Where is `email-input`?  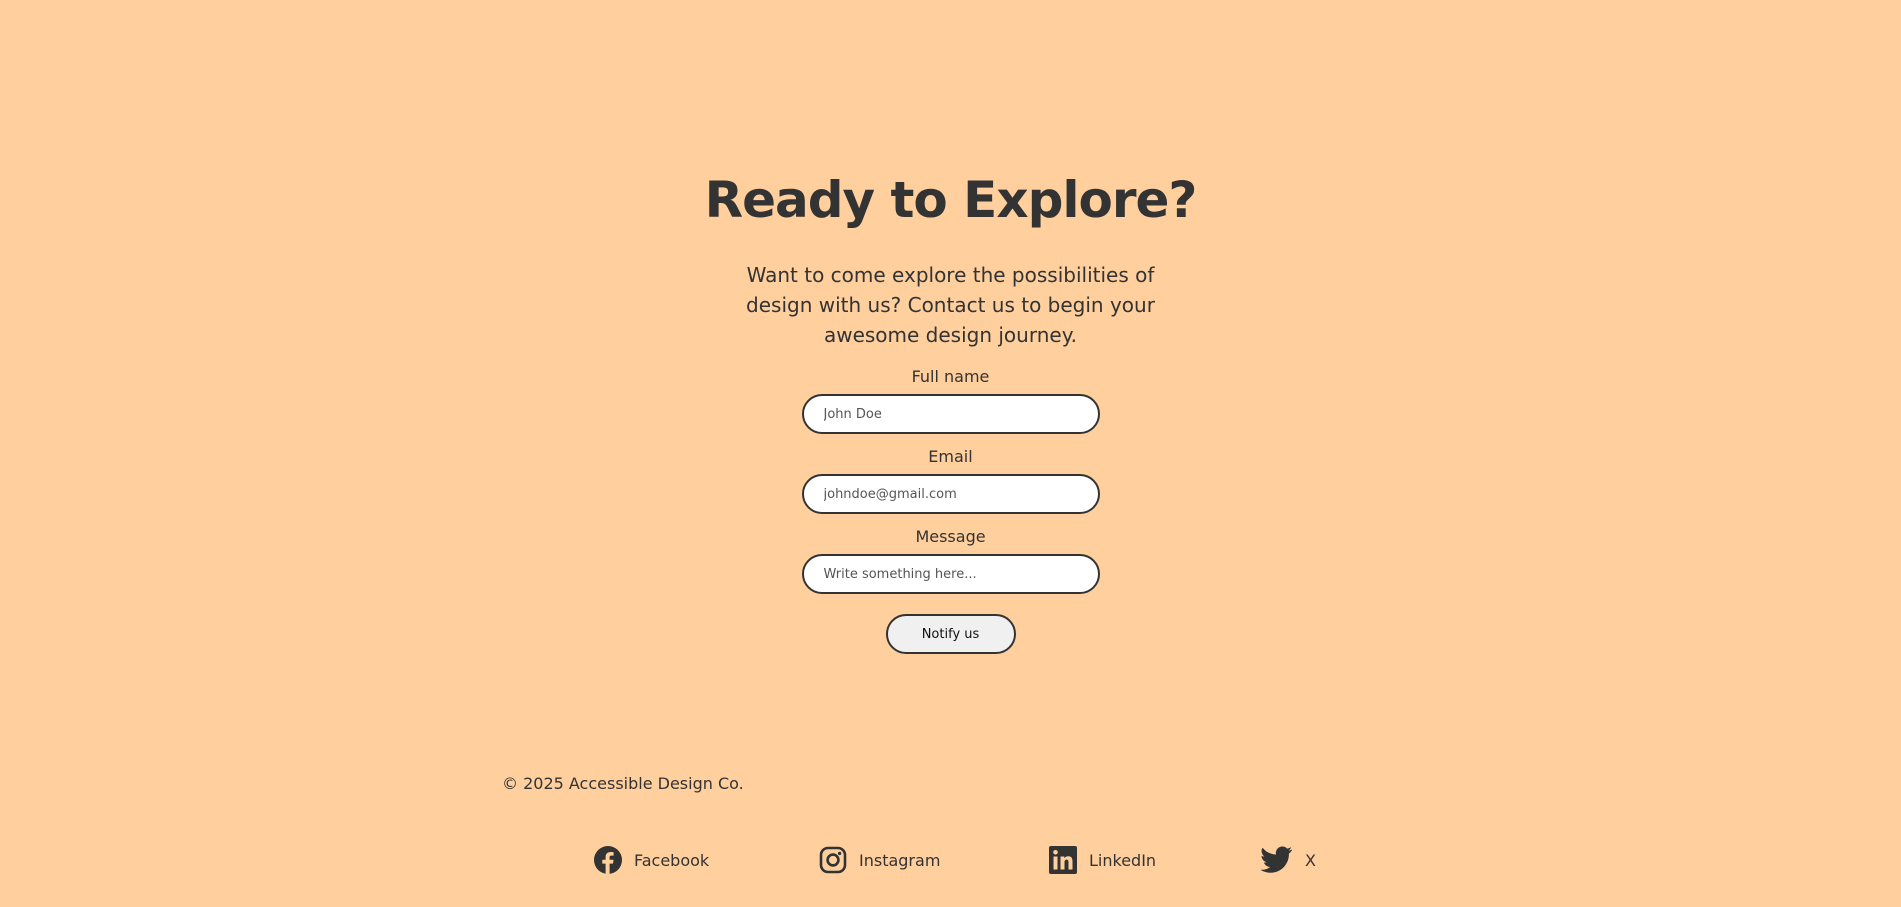
email-input is located at coordinates (950, 494).